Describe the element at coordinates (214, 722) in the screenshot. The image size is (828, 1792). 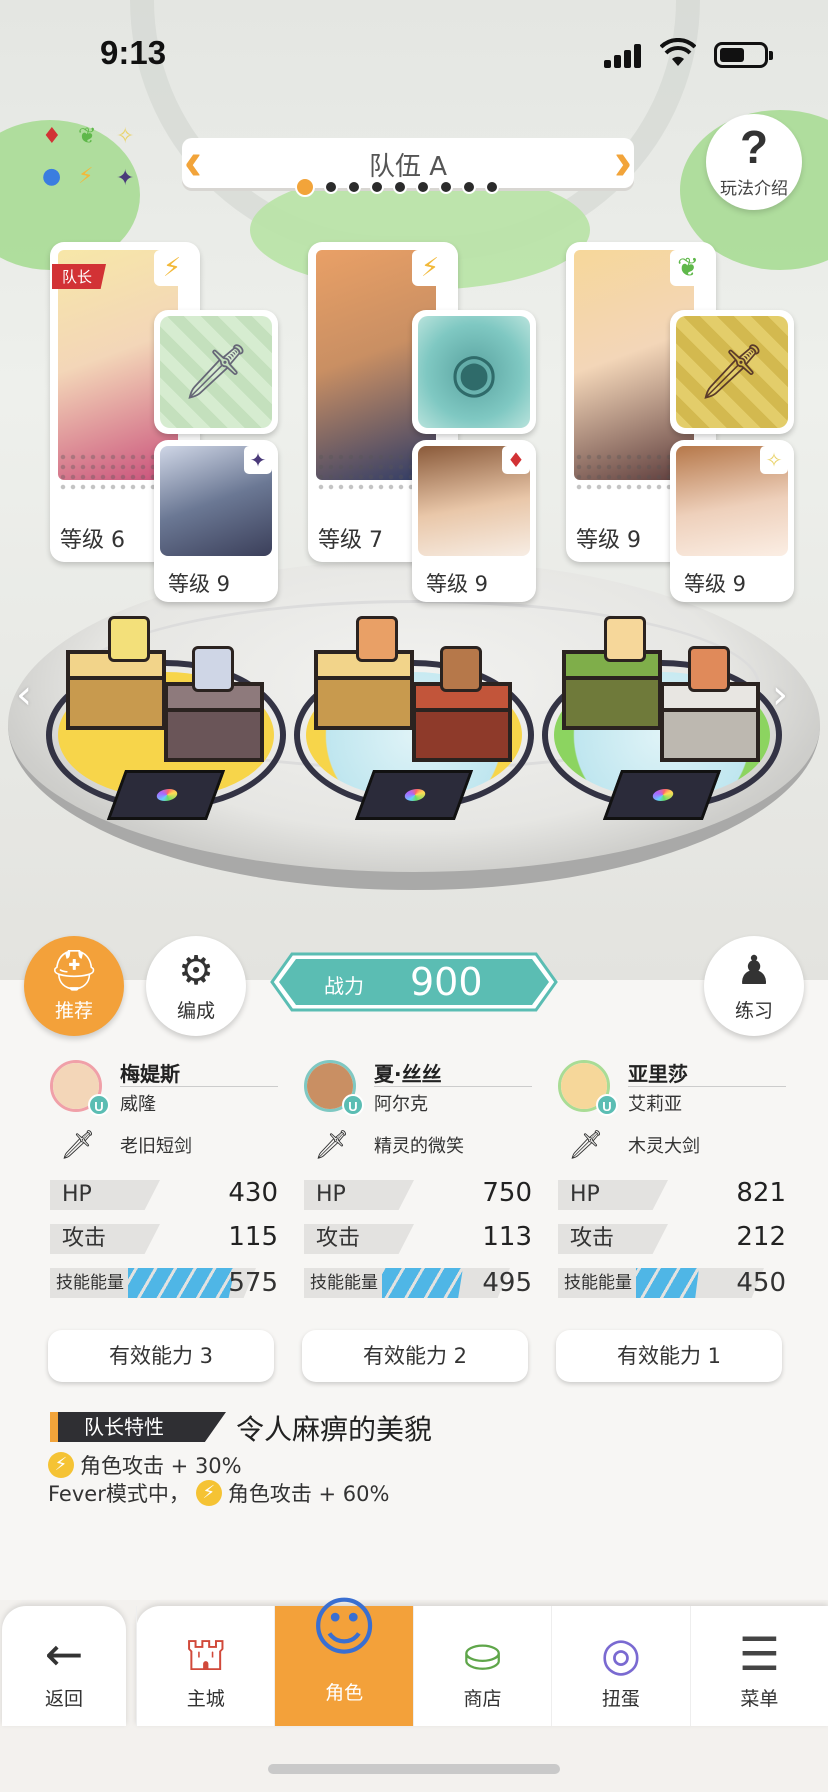
I see `stone-block` at that location.